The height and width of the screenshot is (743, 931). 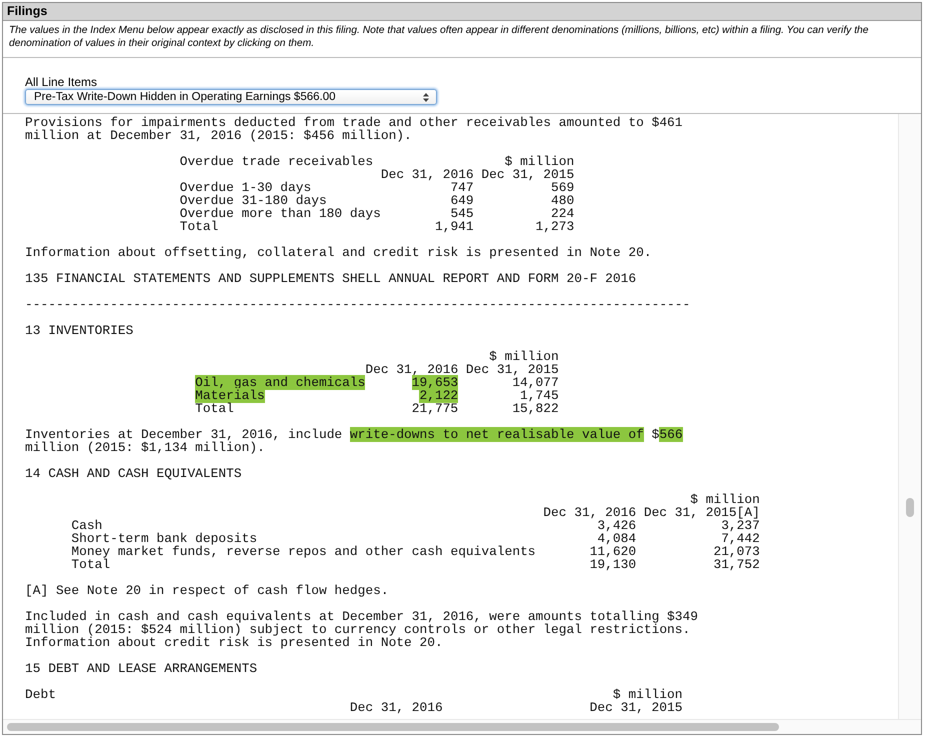 What do you see at coordinates (277, 161) in the screenshot?
I see `table-caption: Overdue trade receivables` at bounding box center [277, 161].